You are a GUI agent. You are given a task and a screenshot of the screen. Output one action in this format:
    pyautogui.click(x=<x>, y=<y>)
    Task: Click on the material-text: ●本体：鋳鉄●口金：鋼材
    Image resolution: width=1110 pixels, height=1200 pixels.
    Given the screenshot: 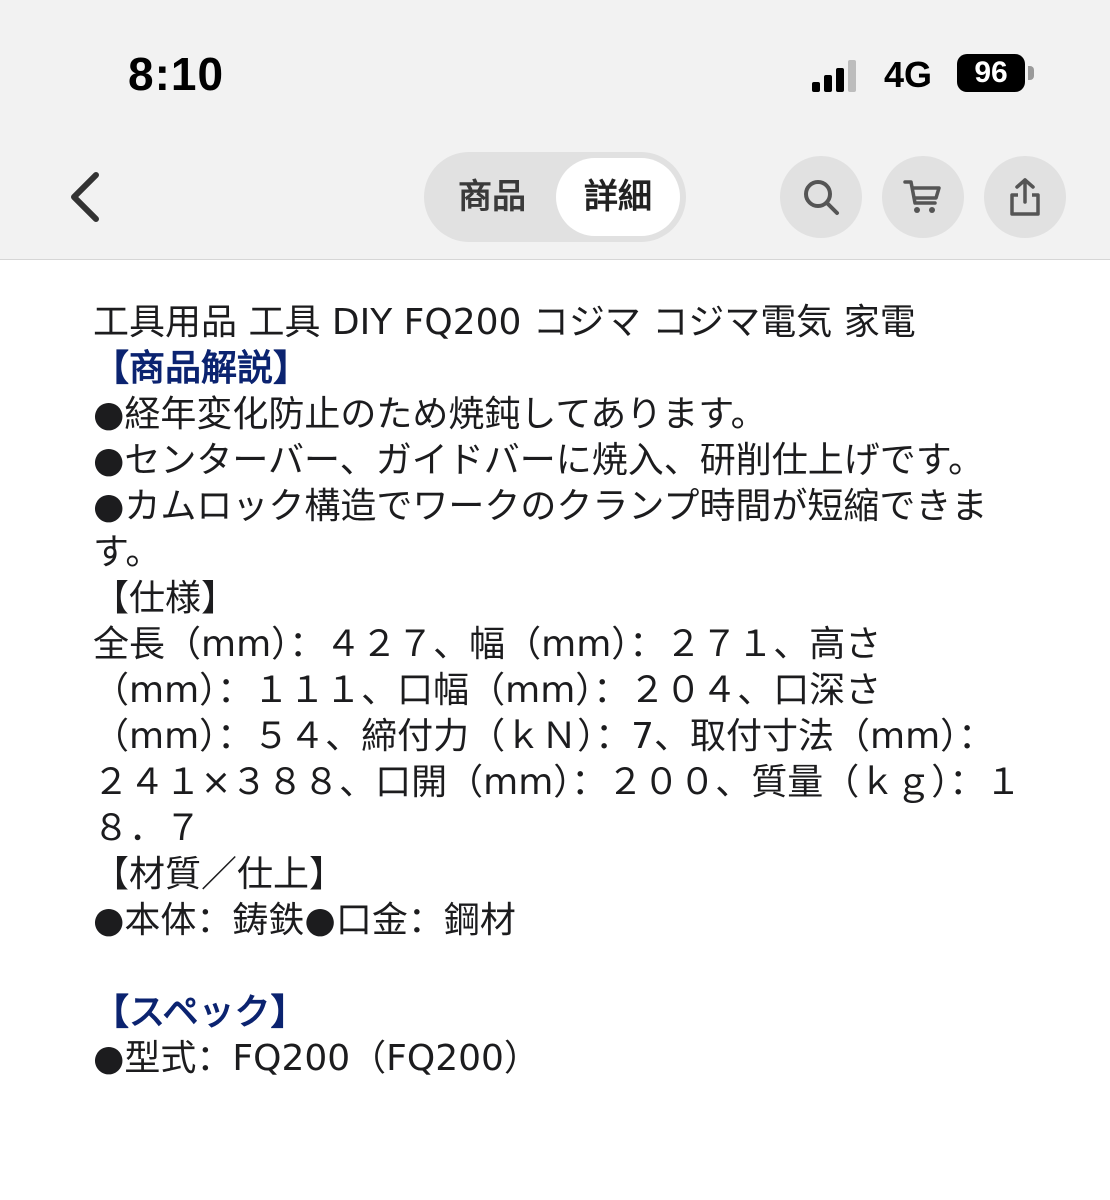 What is the action you would take?
    pyautogui.click(x=304, y=920)
    